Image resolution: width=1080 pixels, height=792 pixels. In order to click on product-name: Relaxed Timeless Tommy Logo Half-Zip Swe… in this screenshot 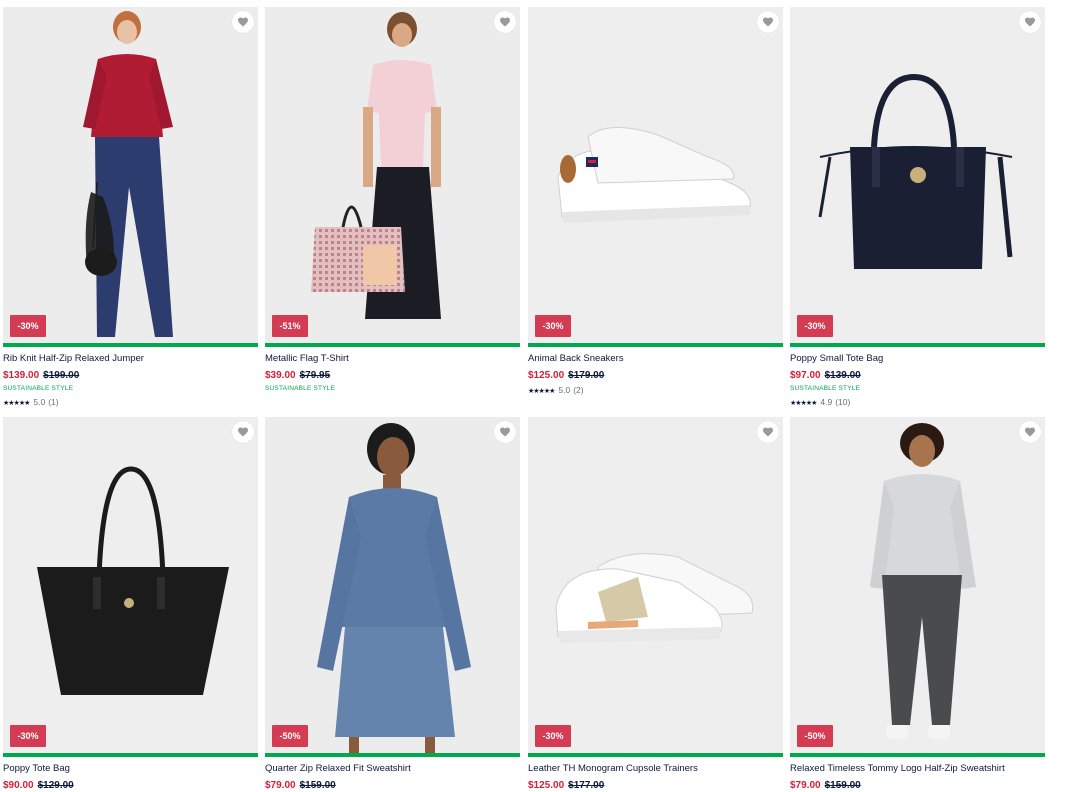, I will do `click(917, 769)`.